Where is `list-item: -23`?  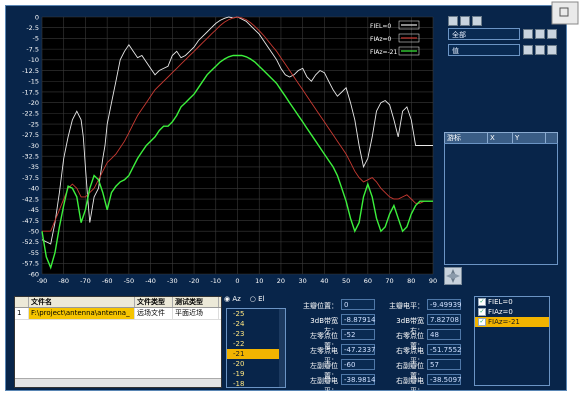
list-item: -23 is located at coordinates (256, 334).